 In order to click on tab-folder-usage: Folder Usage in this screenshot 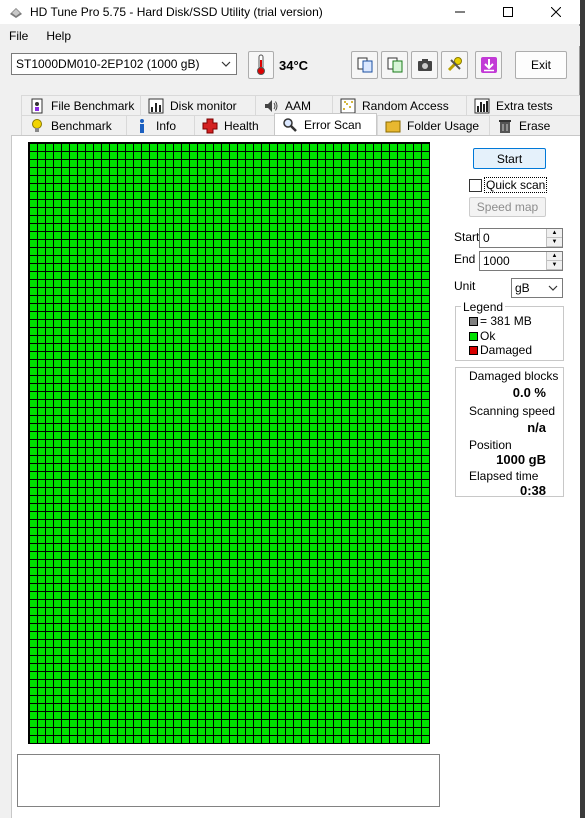, I will do `click(433, 125)`.